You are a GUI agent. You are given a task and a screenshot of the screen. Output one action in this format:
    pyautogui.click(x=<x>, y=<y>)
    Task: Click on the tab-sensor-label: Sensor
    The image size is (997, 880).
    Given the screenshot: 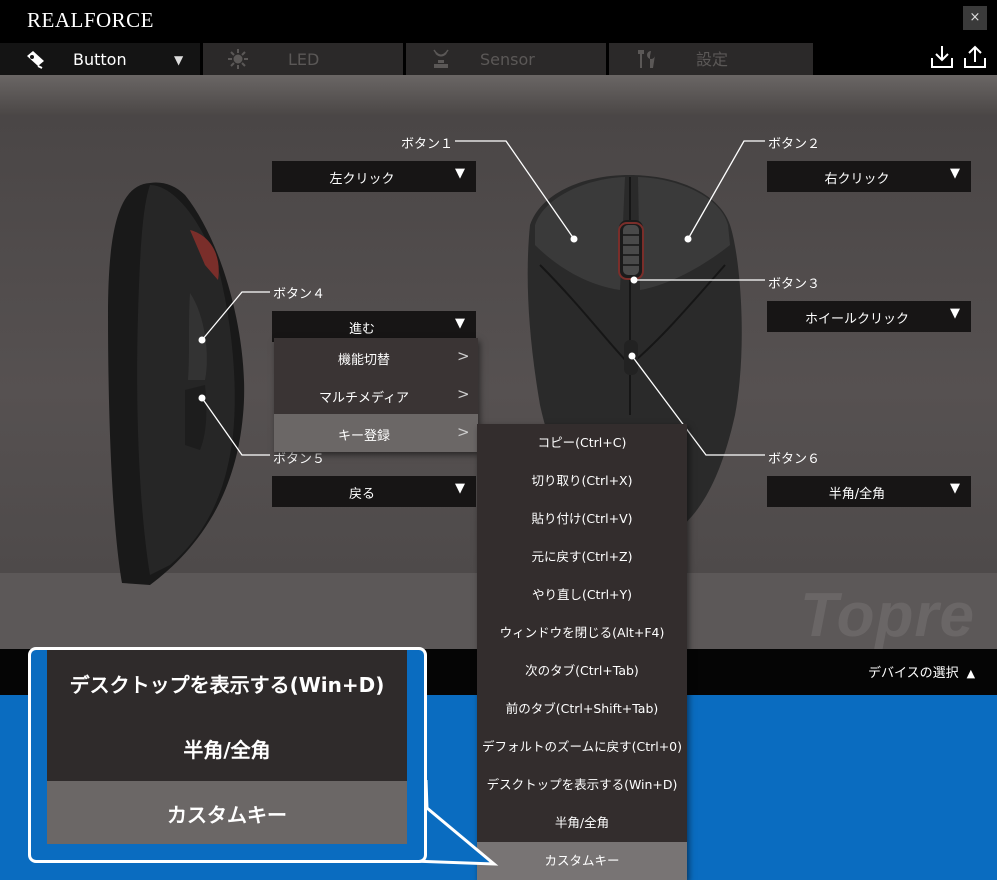 What is the action you would take?
    pyautogui.click(x=507, y=59)
    